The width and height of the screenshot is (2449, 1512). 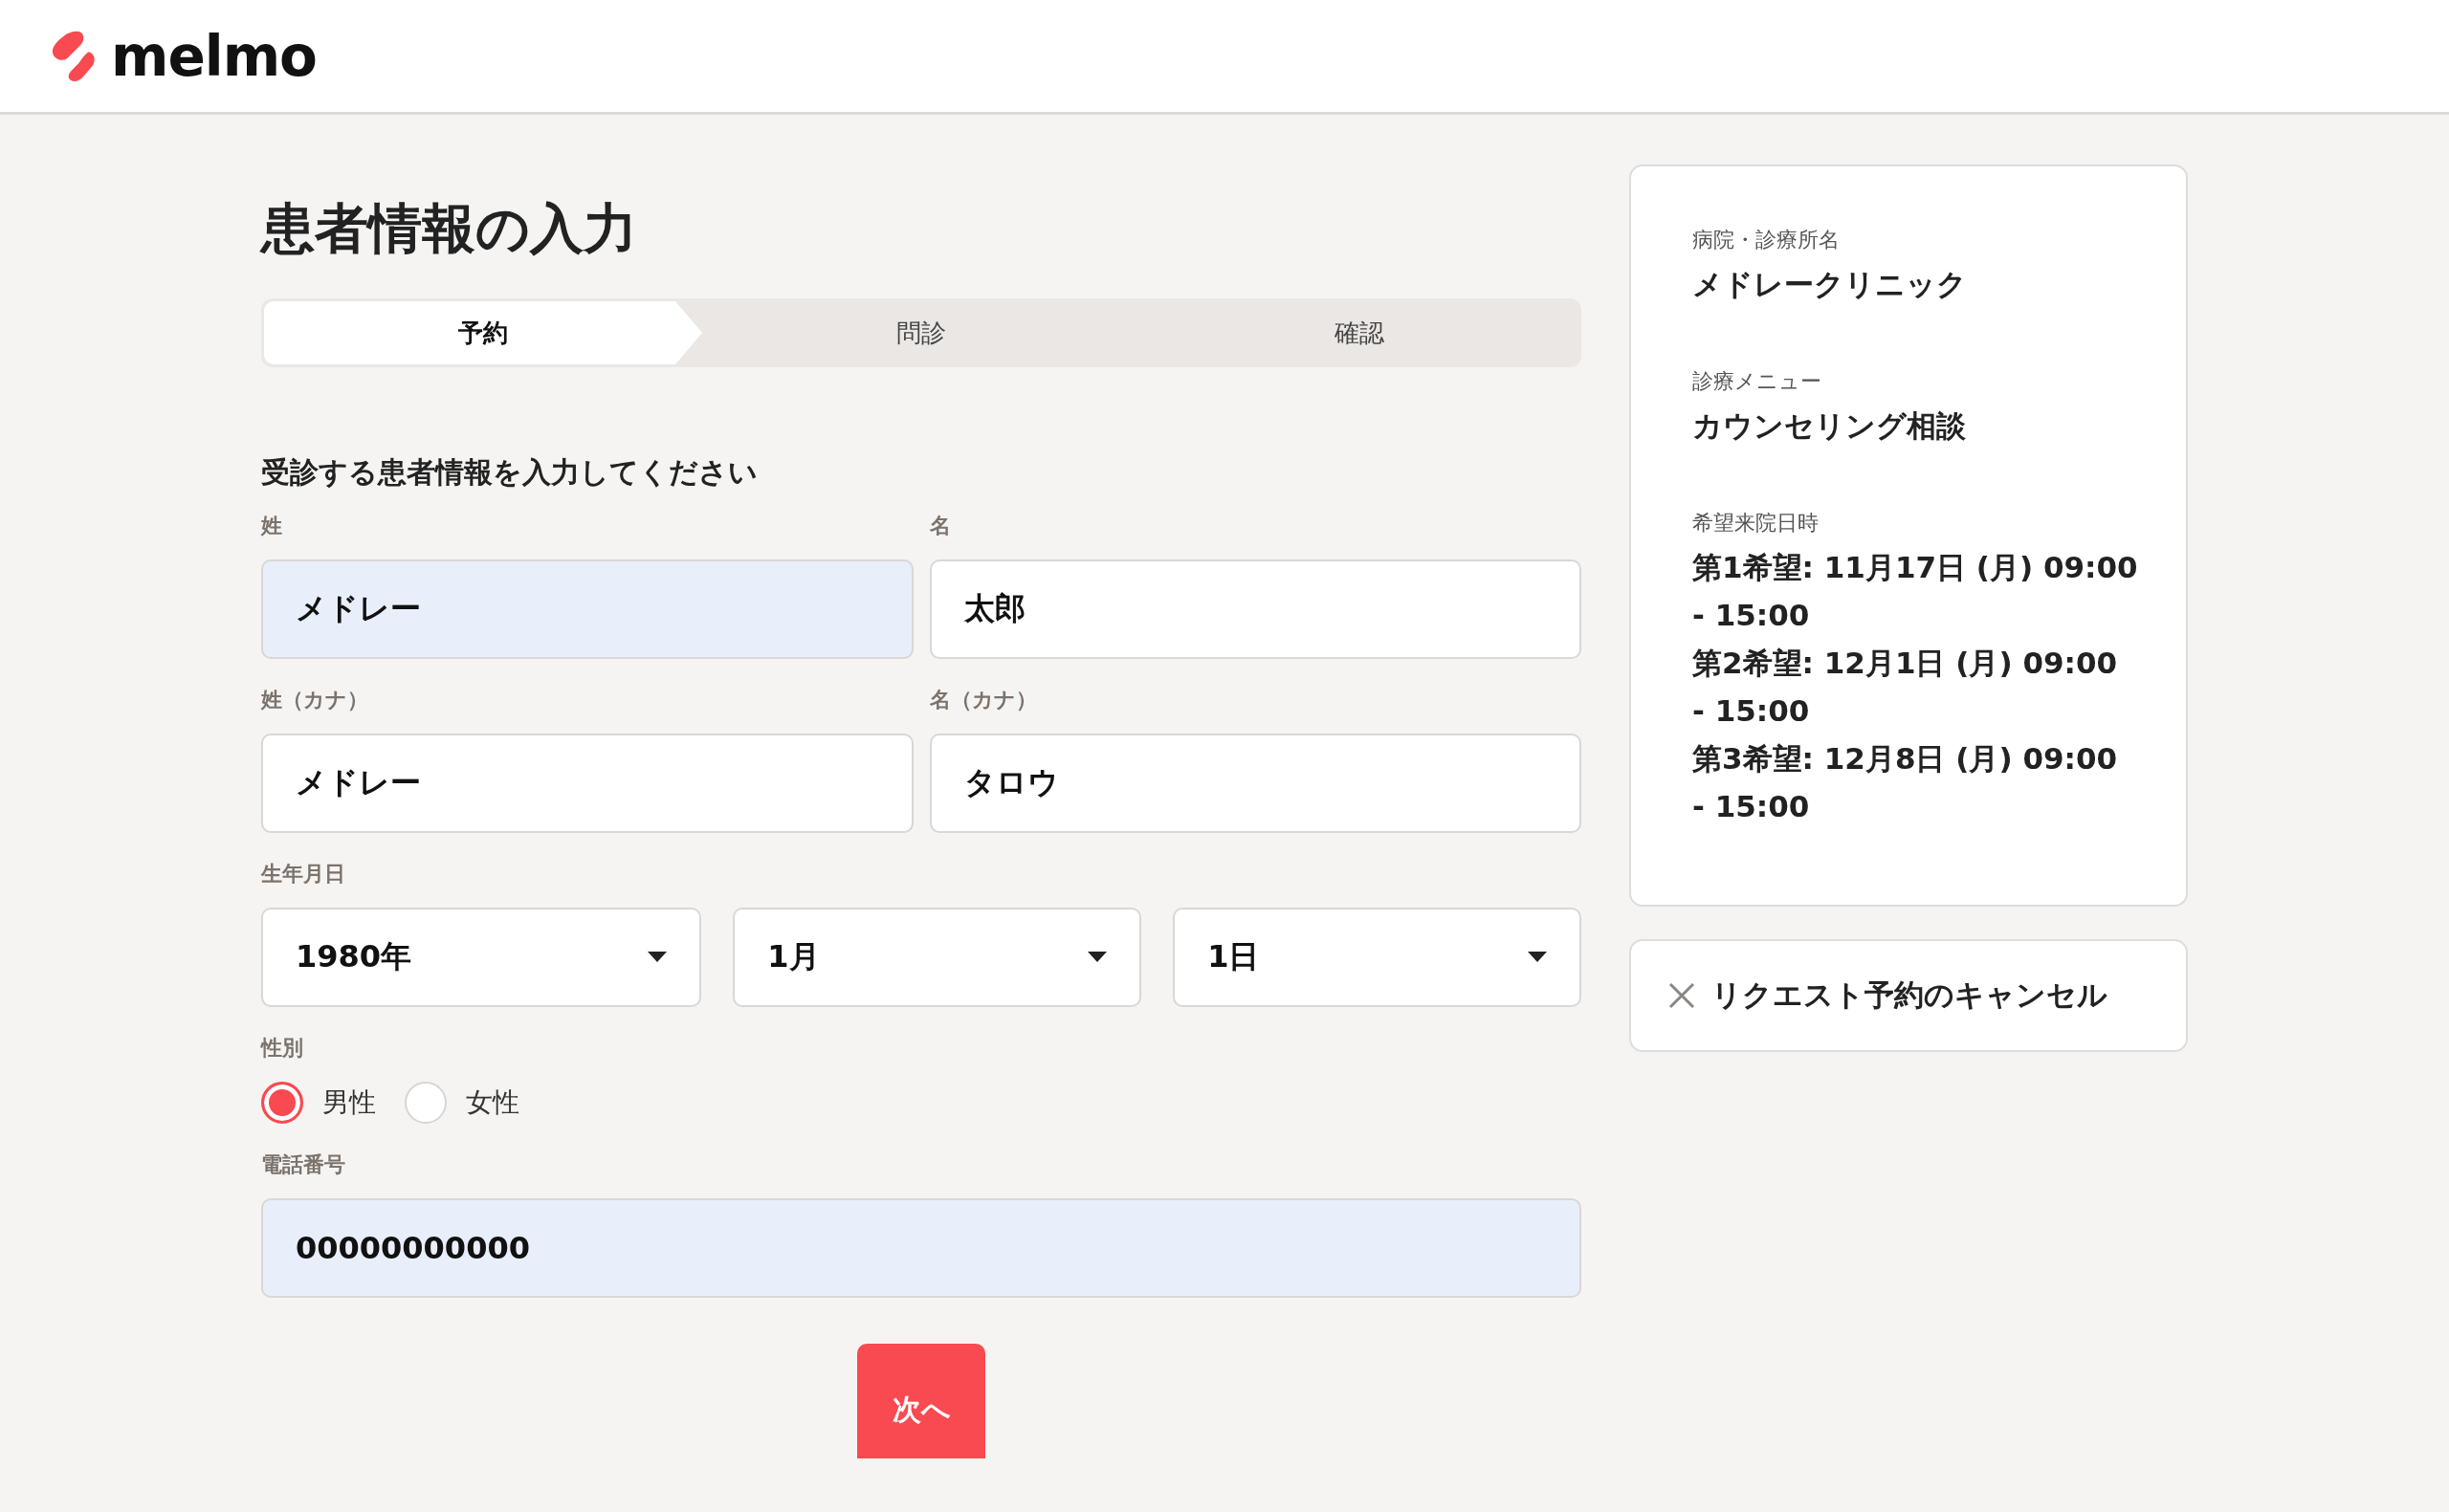 I want to click on field-label: 性別, so click(x=282, y=1048).